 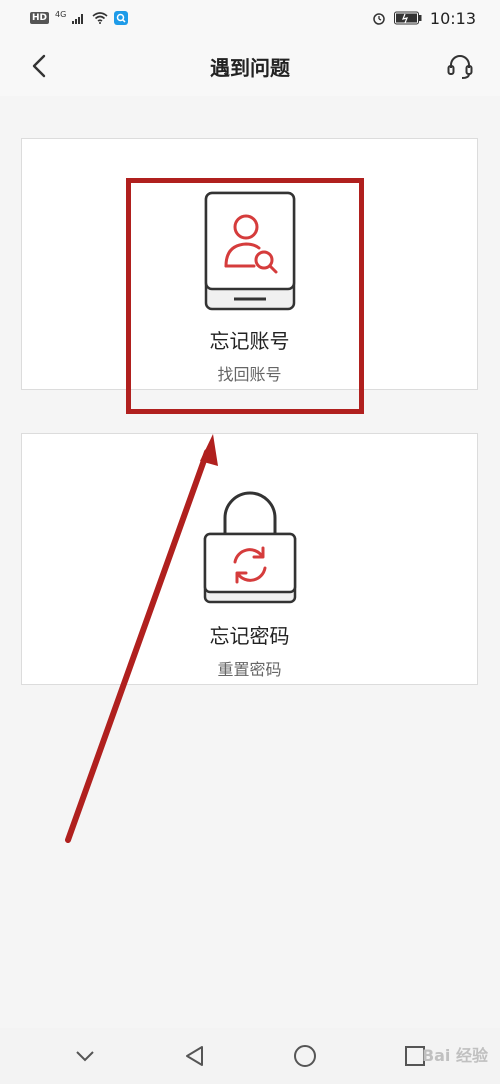 I want to click on back-triangle-icon, so click(x=194, y=1056).